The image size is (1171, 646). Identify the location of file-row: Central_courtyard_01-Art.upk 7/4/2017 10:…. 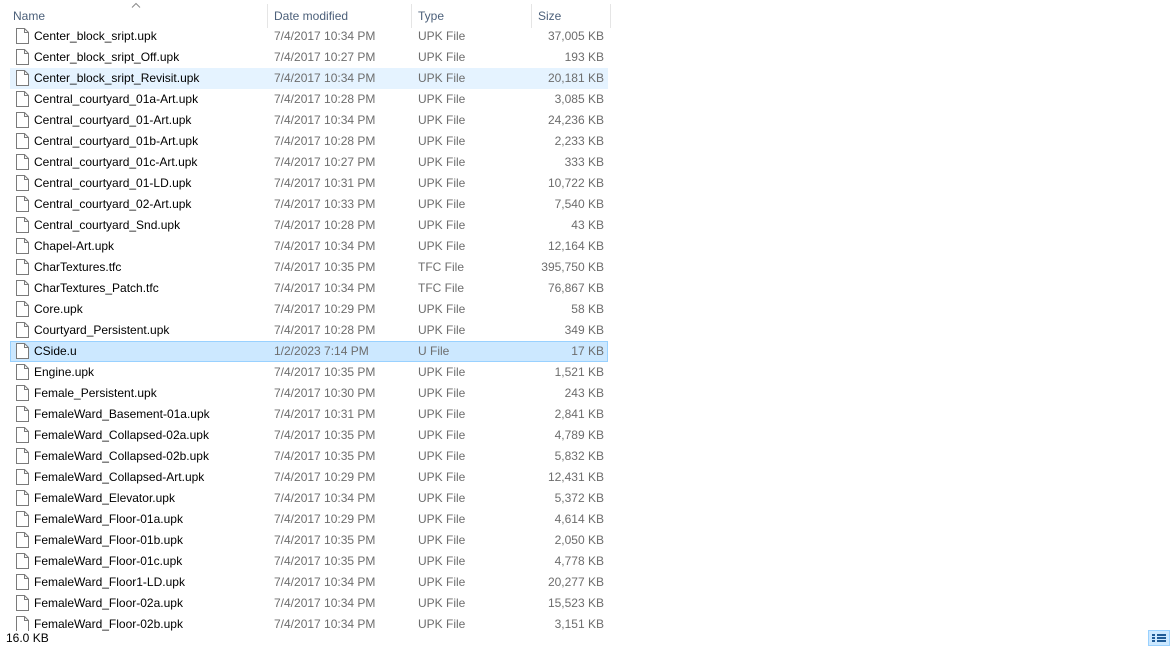
(309, 120).